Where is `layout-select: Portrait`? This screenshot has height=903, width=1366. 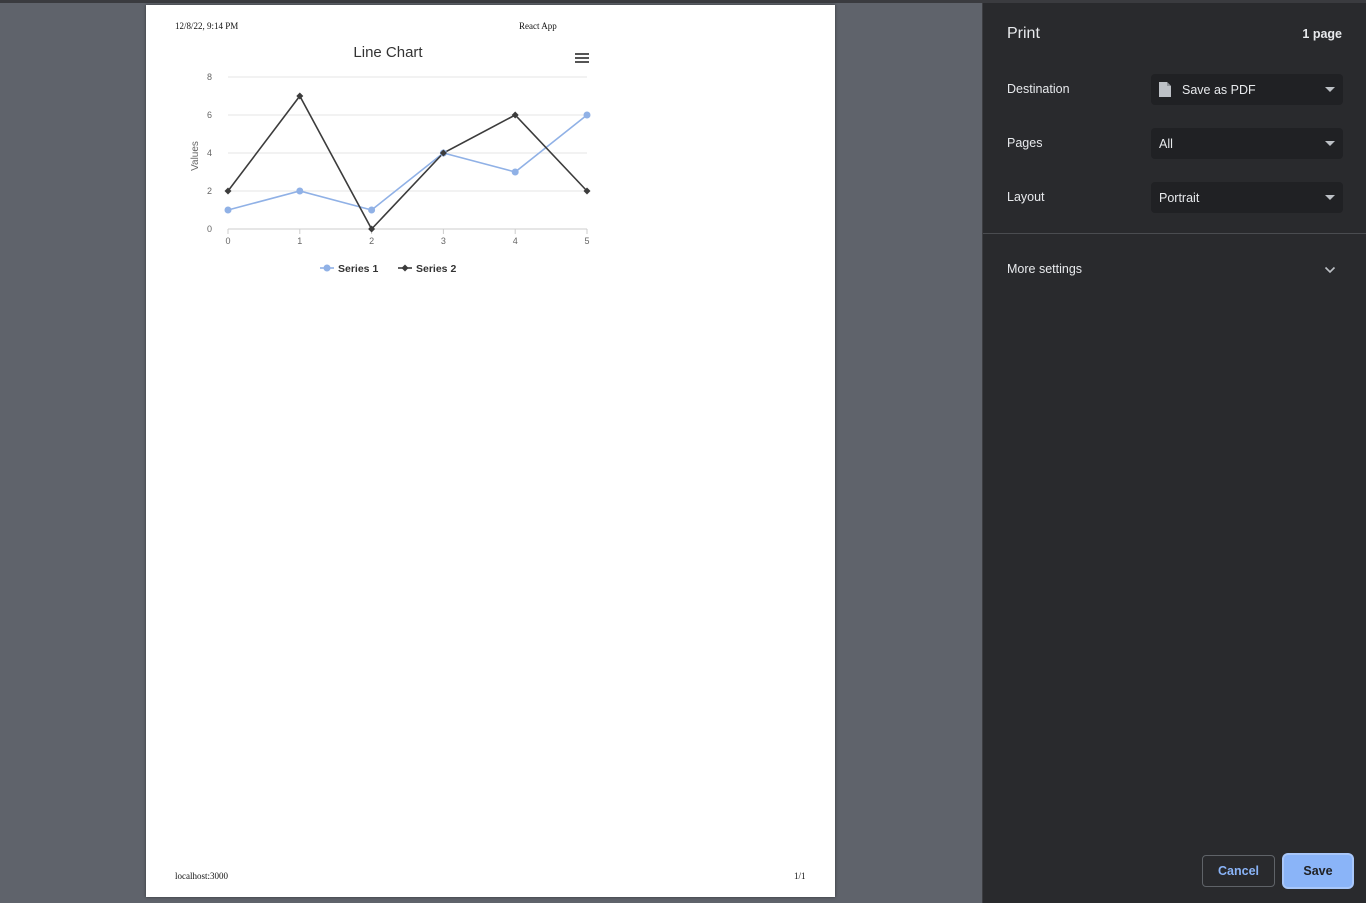 layout-select: Portrait is located at coordinates (1247, 197).